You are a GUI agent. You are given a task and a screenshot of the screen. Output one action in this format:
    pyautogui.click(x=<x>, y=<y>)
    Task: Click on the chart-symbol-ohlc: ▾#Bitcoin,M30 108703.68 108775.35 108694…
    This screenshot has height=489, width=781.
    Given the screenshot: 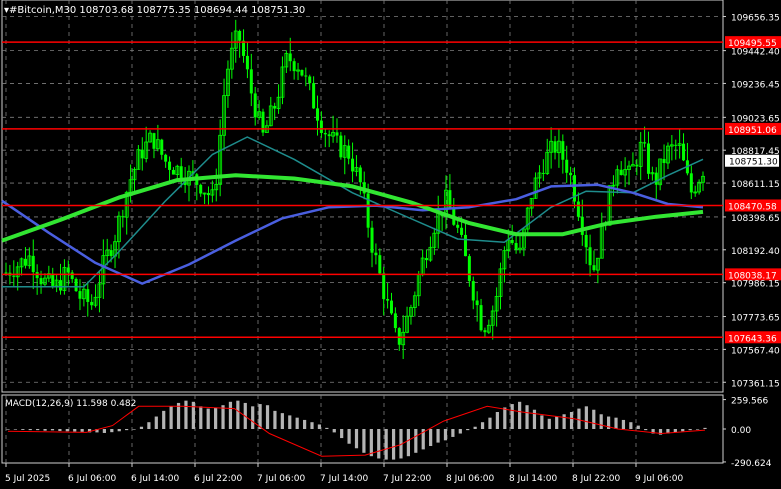 What is the action you would take?
    pyautogui.click(x=154, y=10)
    